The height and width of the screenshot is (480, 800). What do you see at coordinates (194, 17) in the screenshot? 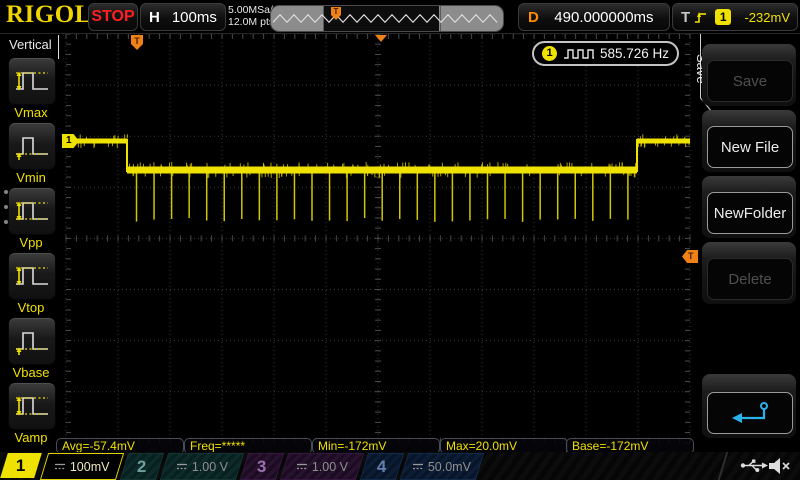
I see `timebase-value: 100ms` at bounding box center [194, 17].